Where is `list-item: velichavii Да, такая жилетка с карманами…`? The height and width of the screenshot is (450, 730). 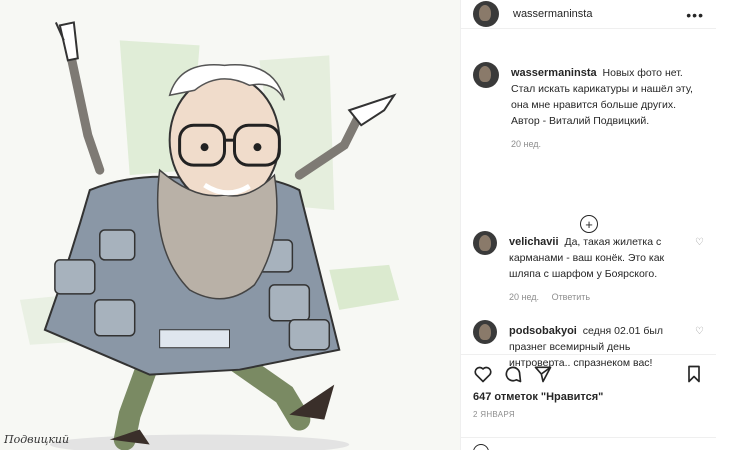
list-item: velichavii Да, такая жилетка с карманами… is located at coordinates (588, 260).